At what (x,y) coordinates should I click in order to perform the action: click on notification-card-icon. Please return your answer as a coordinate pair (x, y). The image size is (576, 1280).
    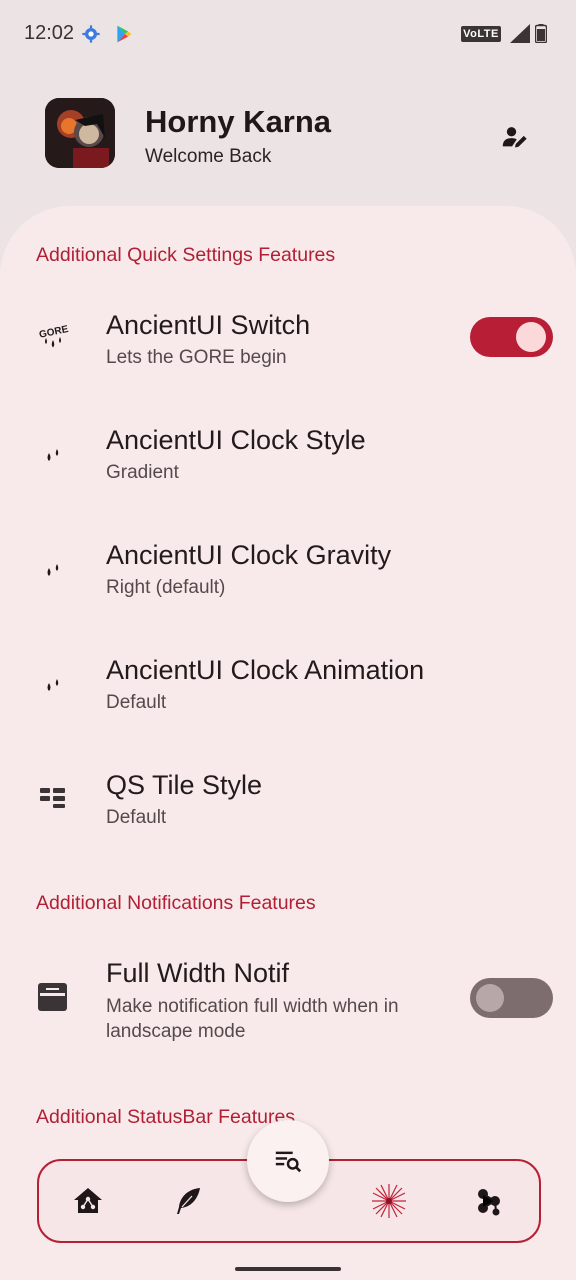
    Looking at the image, I should click on (53, 997).